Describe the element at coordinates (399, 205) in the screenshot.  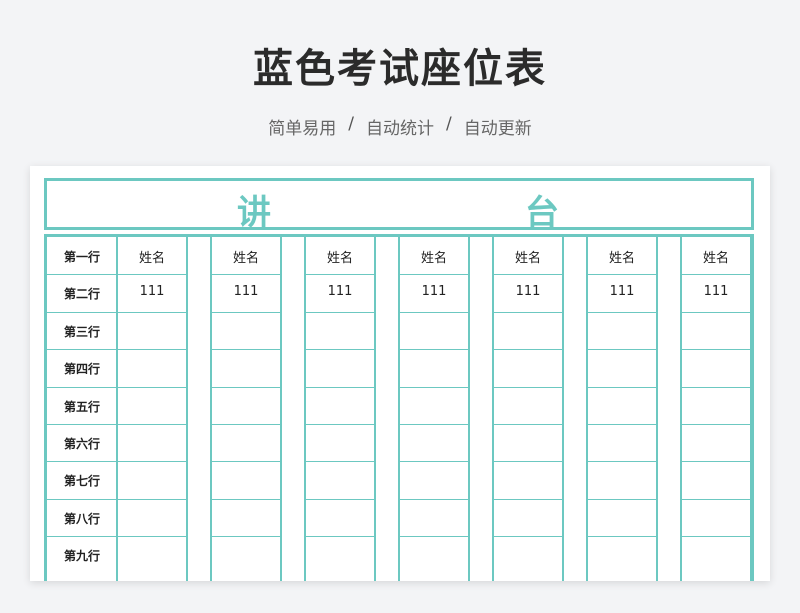
I see `podium-banner: 讲 台` at that location.